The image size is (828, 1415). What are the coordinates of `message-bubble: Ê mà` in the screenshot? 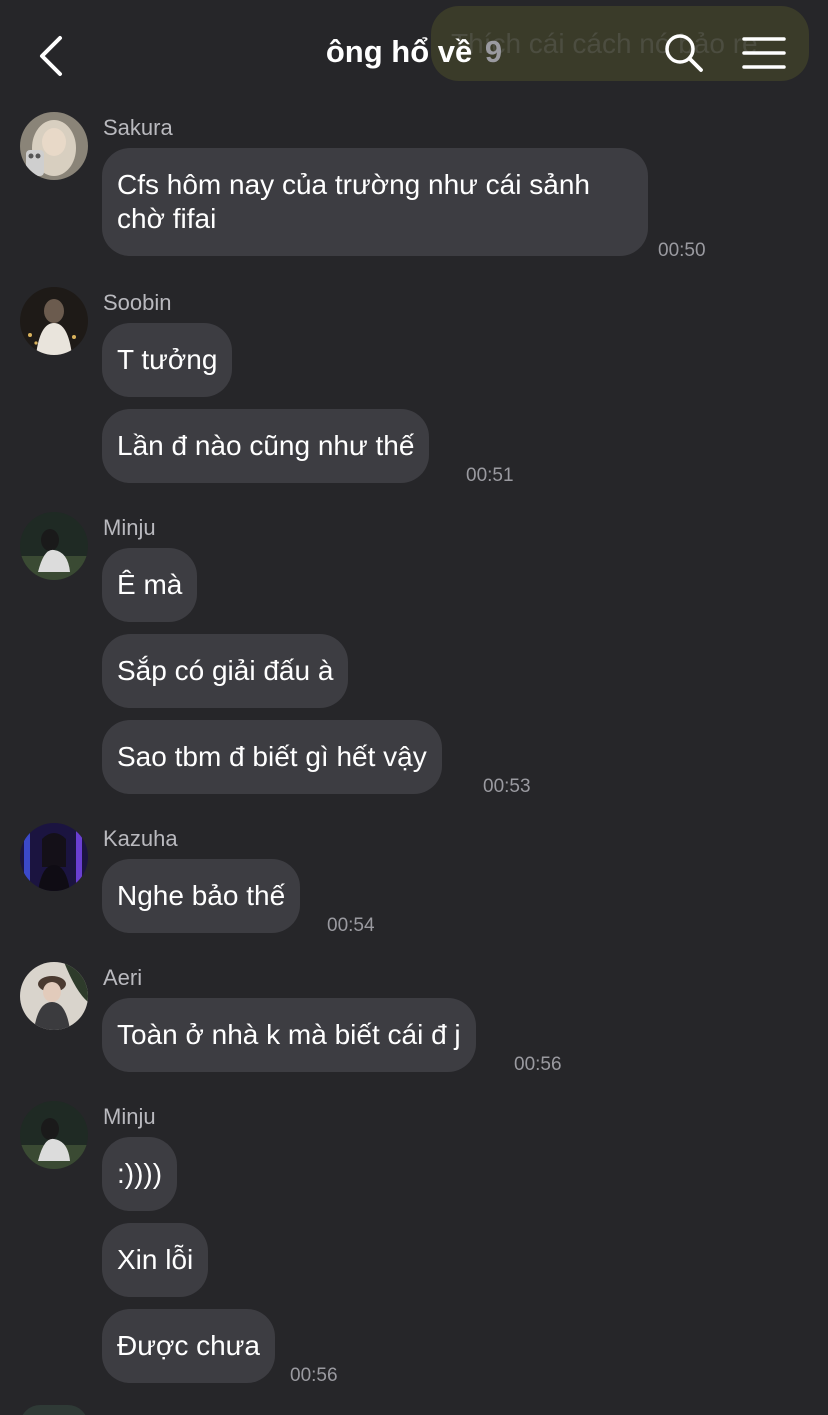 It's located at (150, 585).